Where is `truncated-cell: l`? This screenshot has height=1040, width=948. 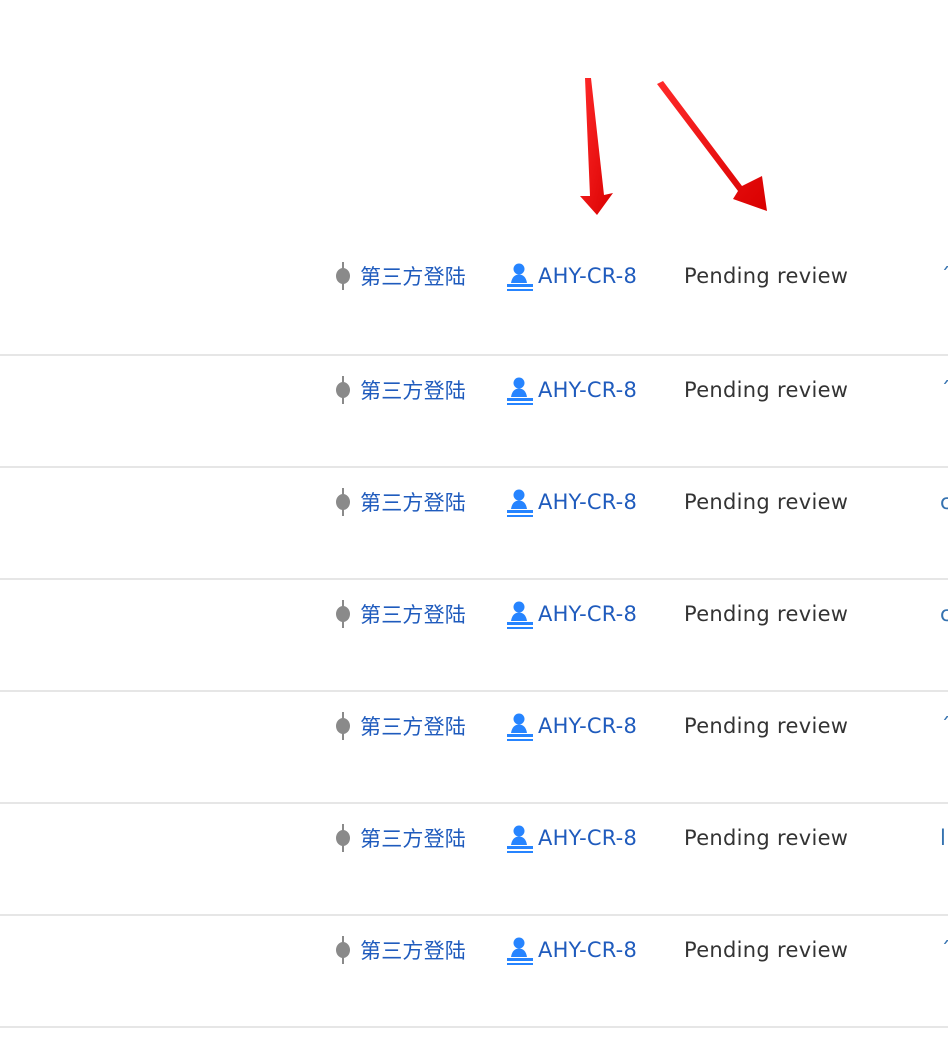 truncated-cell: l is located at coordinates (944, 838).